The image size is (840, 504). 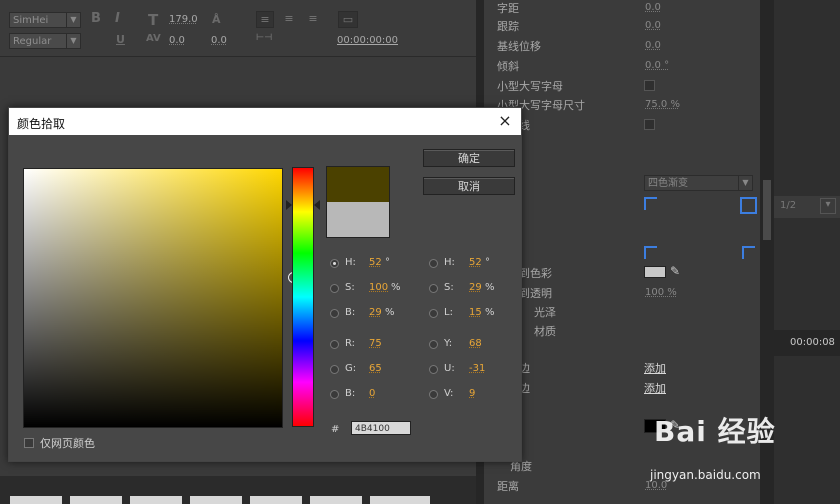 What do you see at coordinates (335, 429) in the screenshot?
I see `hex-label: #` at bounding box center [335, 429].